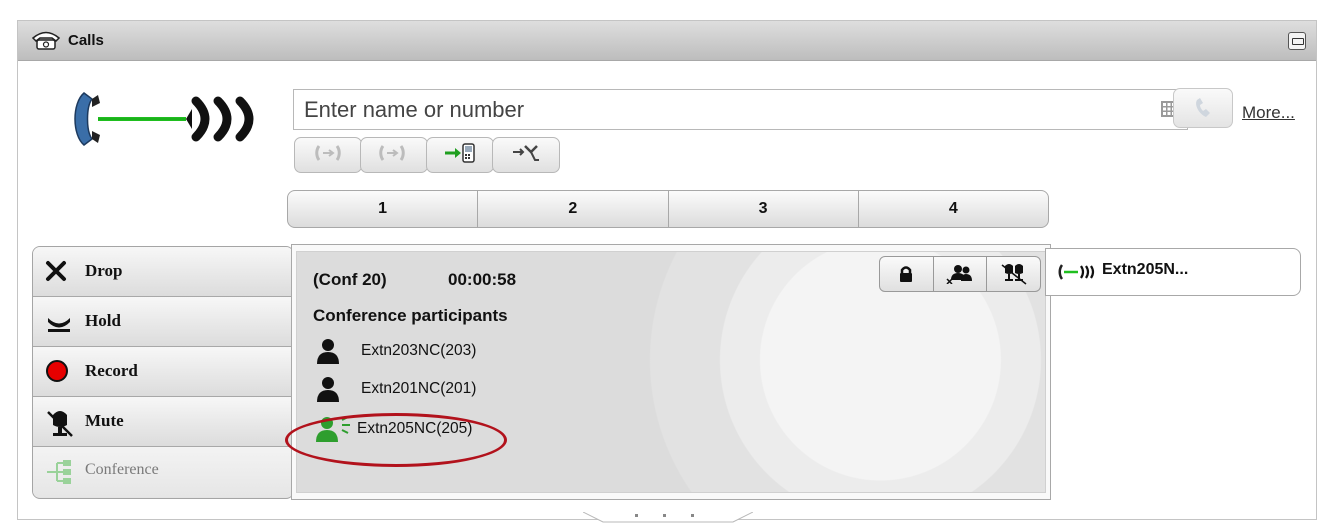 This screenshot has width=1318, height=529. What do you see at coordinates (56, 273) in the screenshot?
I see `x-icon` at bounding box center [56, 273].